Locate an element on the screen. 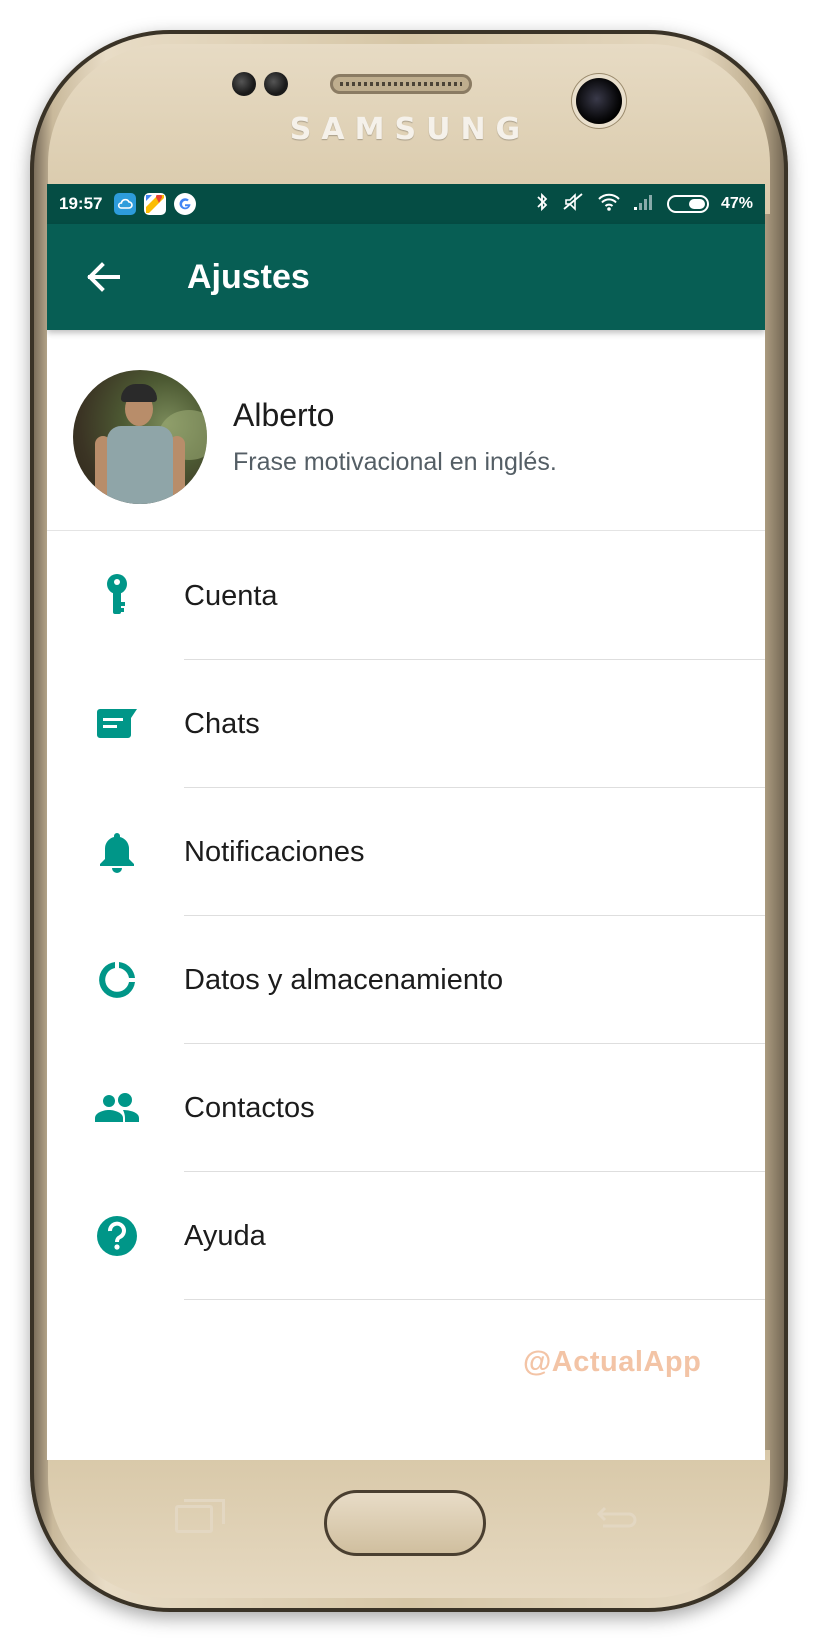  mute-icon is located at coordinates (573, 204).